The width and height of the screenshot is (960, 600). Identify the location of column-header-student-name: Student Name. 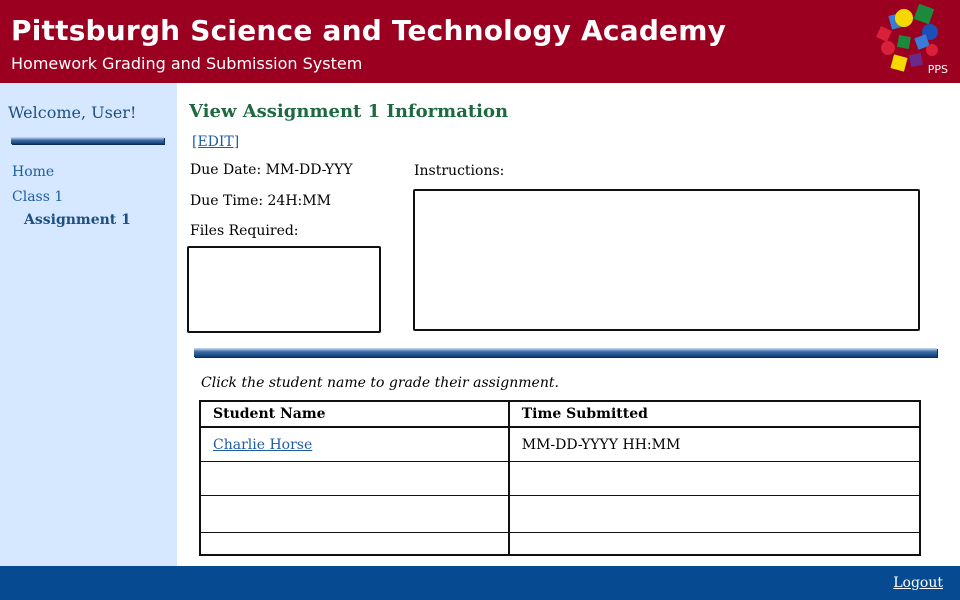
(354, 414).